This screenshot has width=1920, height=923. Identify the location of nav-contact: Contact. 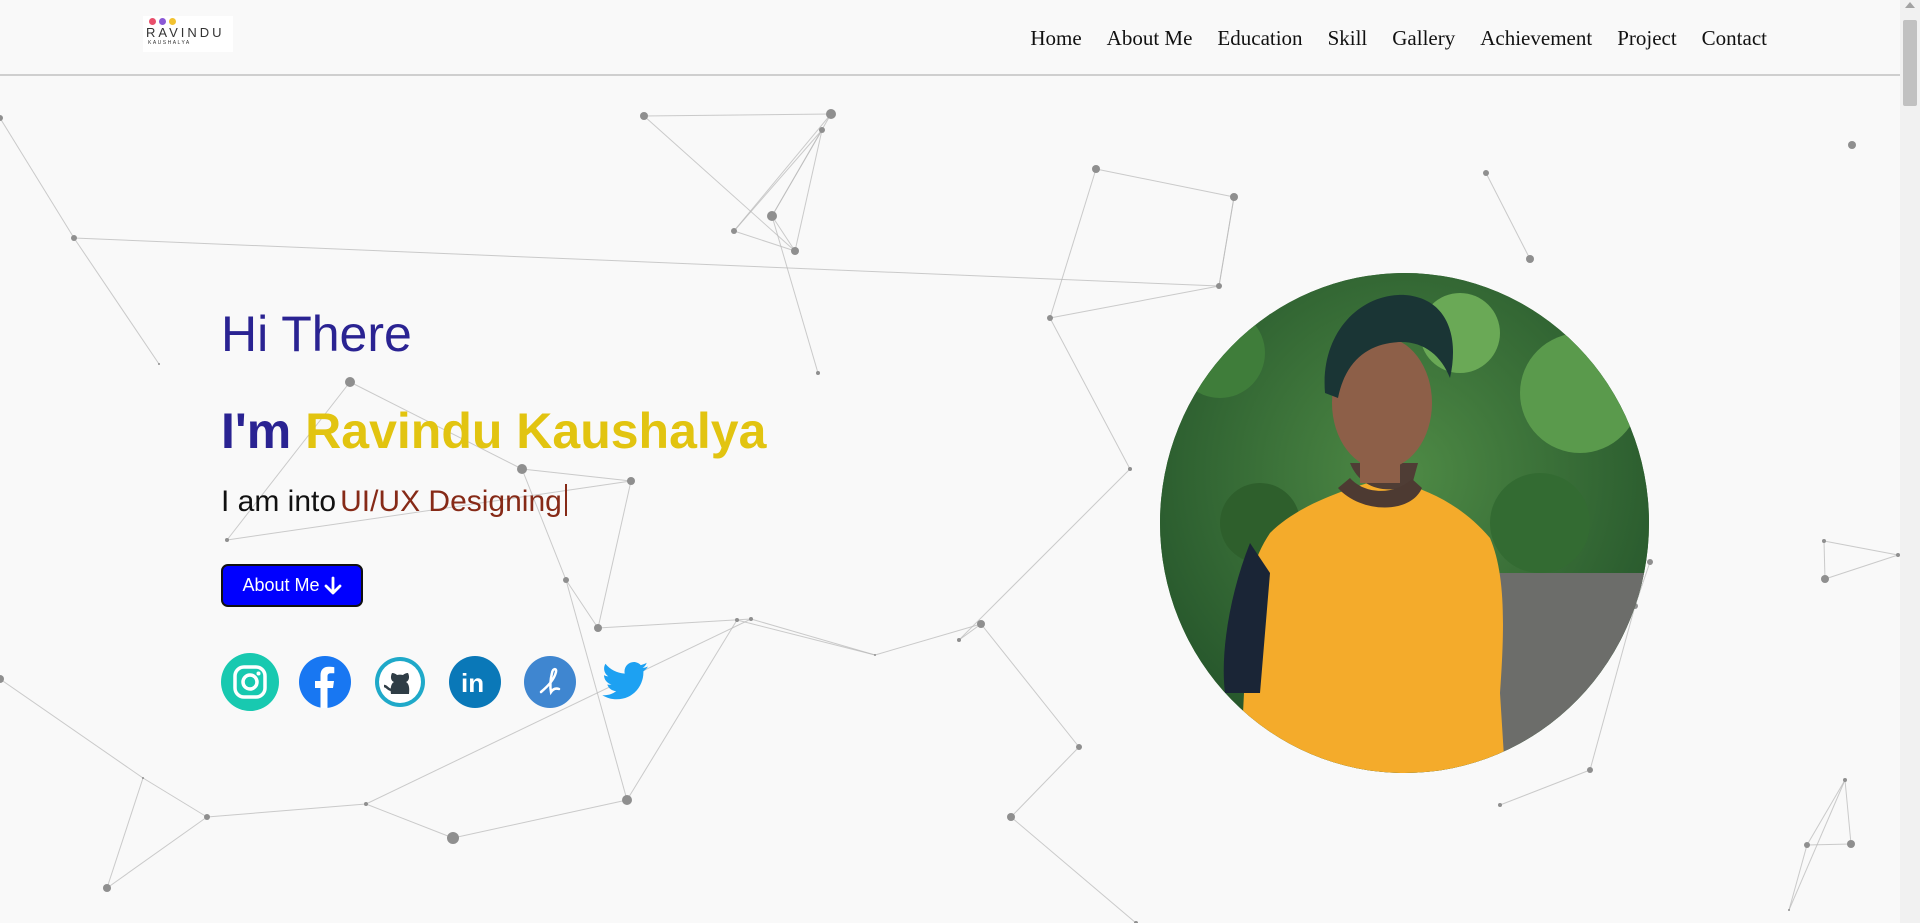
(1734, 38).